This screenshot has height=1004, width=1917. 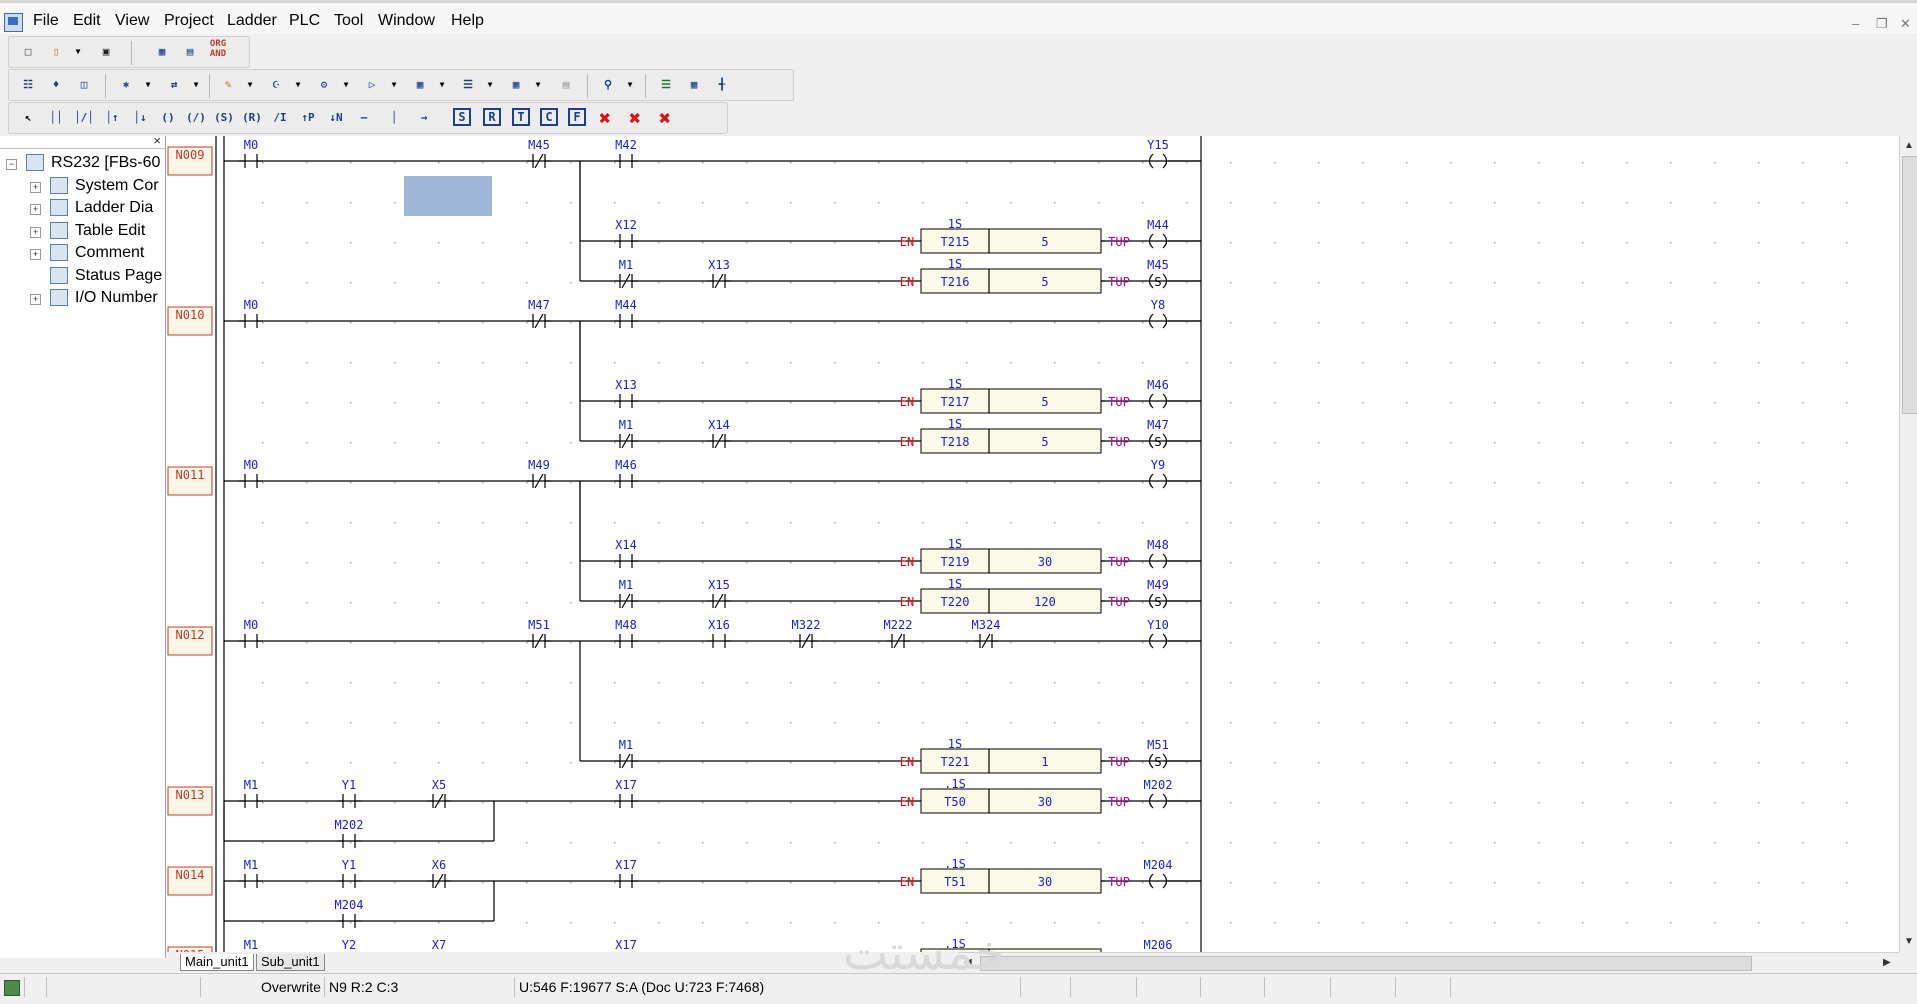 I want to click on no-contact-icon: ││, so click(x=56, y=118).